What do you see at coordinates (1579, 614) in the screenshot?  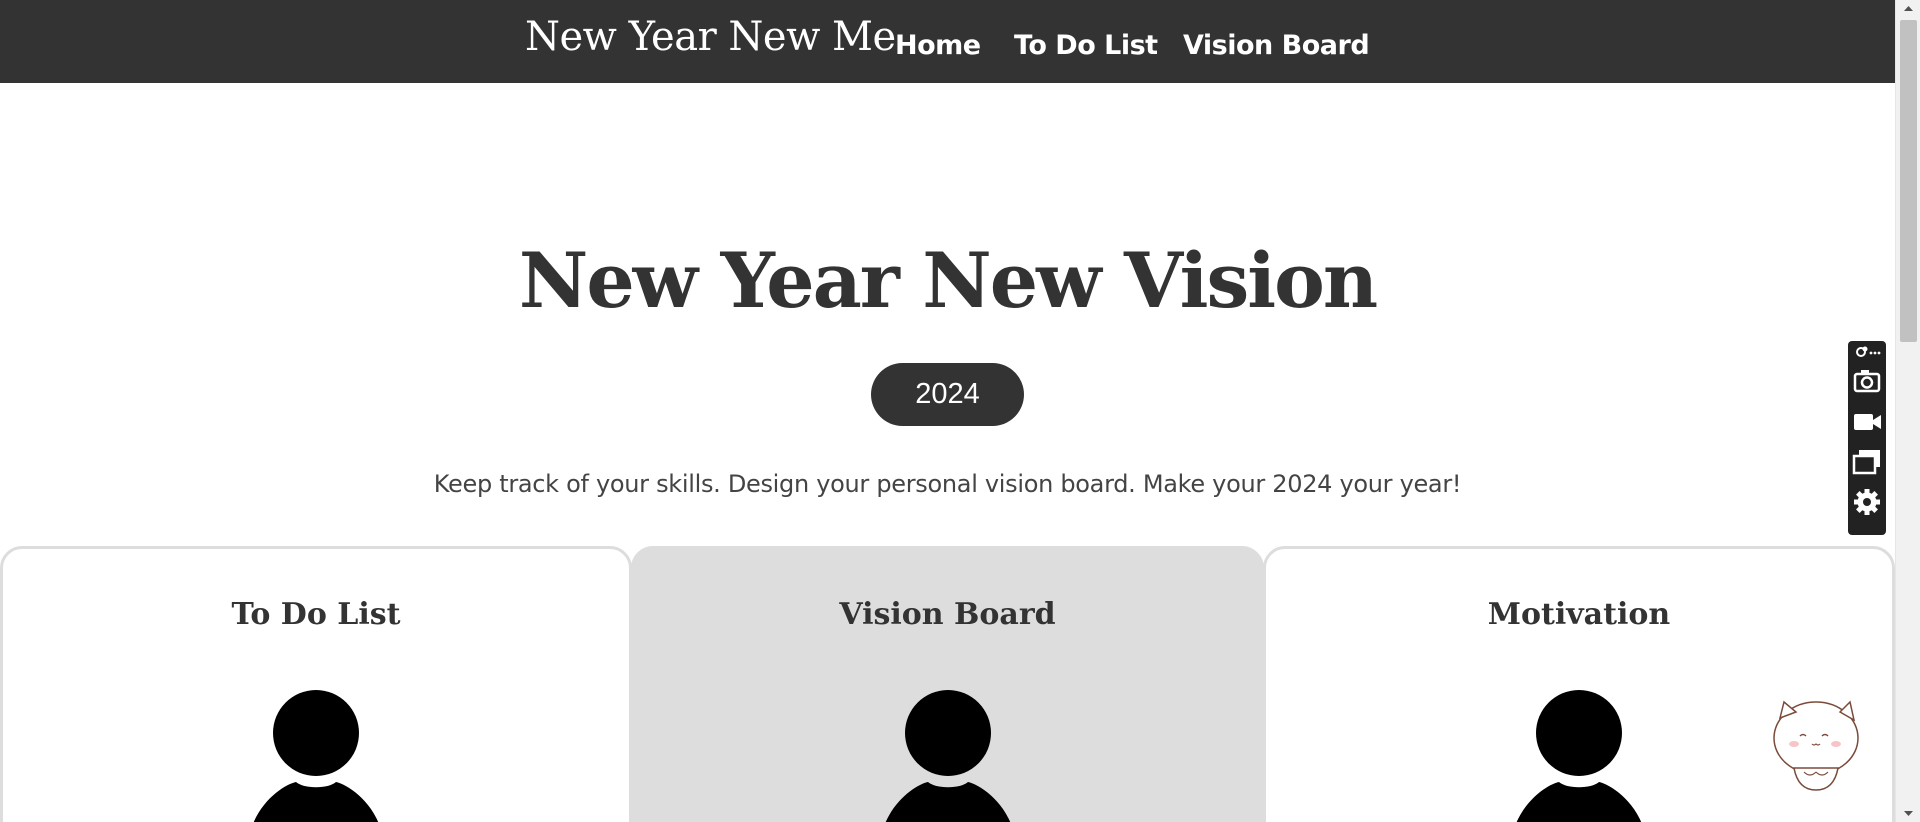 I see `card-title: Motivation` at bounding box center [1579, 614].